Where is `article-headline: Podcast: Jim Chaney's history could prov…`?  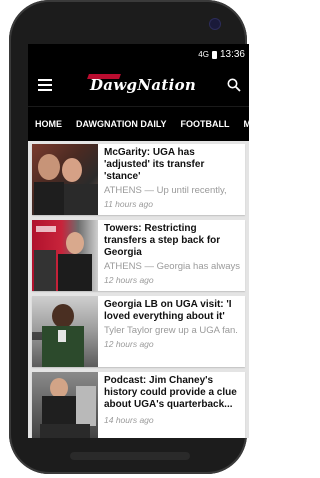 article-headline: Podcast: Jim Chaney's history could prov… is located at coordinates (170, 392).